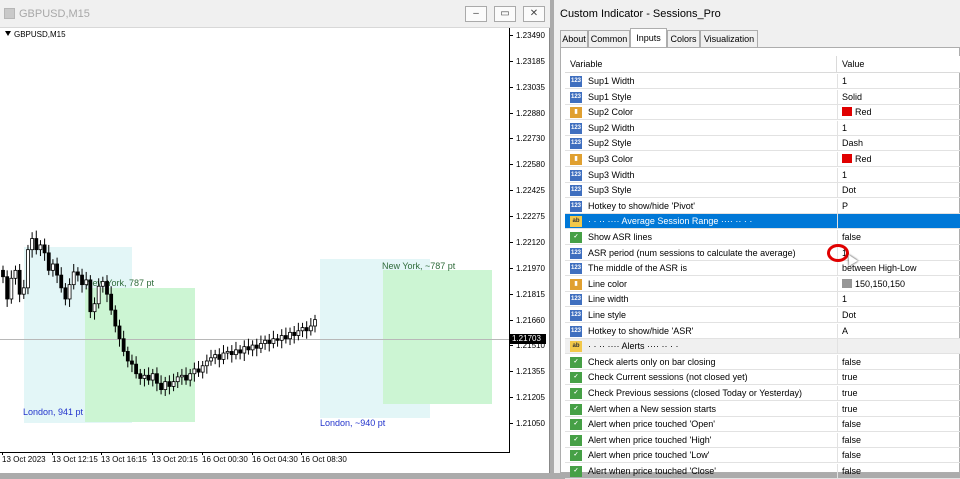 The width and height of the screenshot is (960, 479). What do you see at coordinates (762, 97) in the screenshot?
I see `input-row: 123 Sup1 Style Solid` at bounding box center [762, 97].